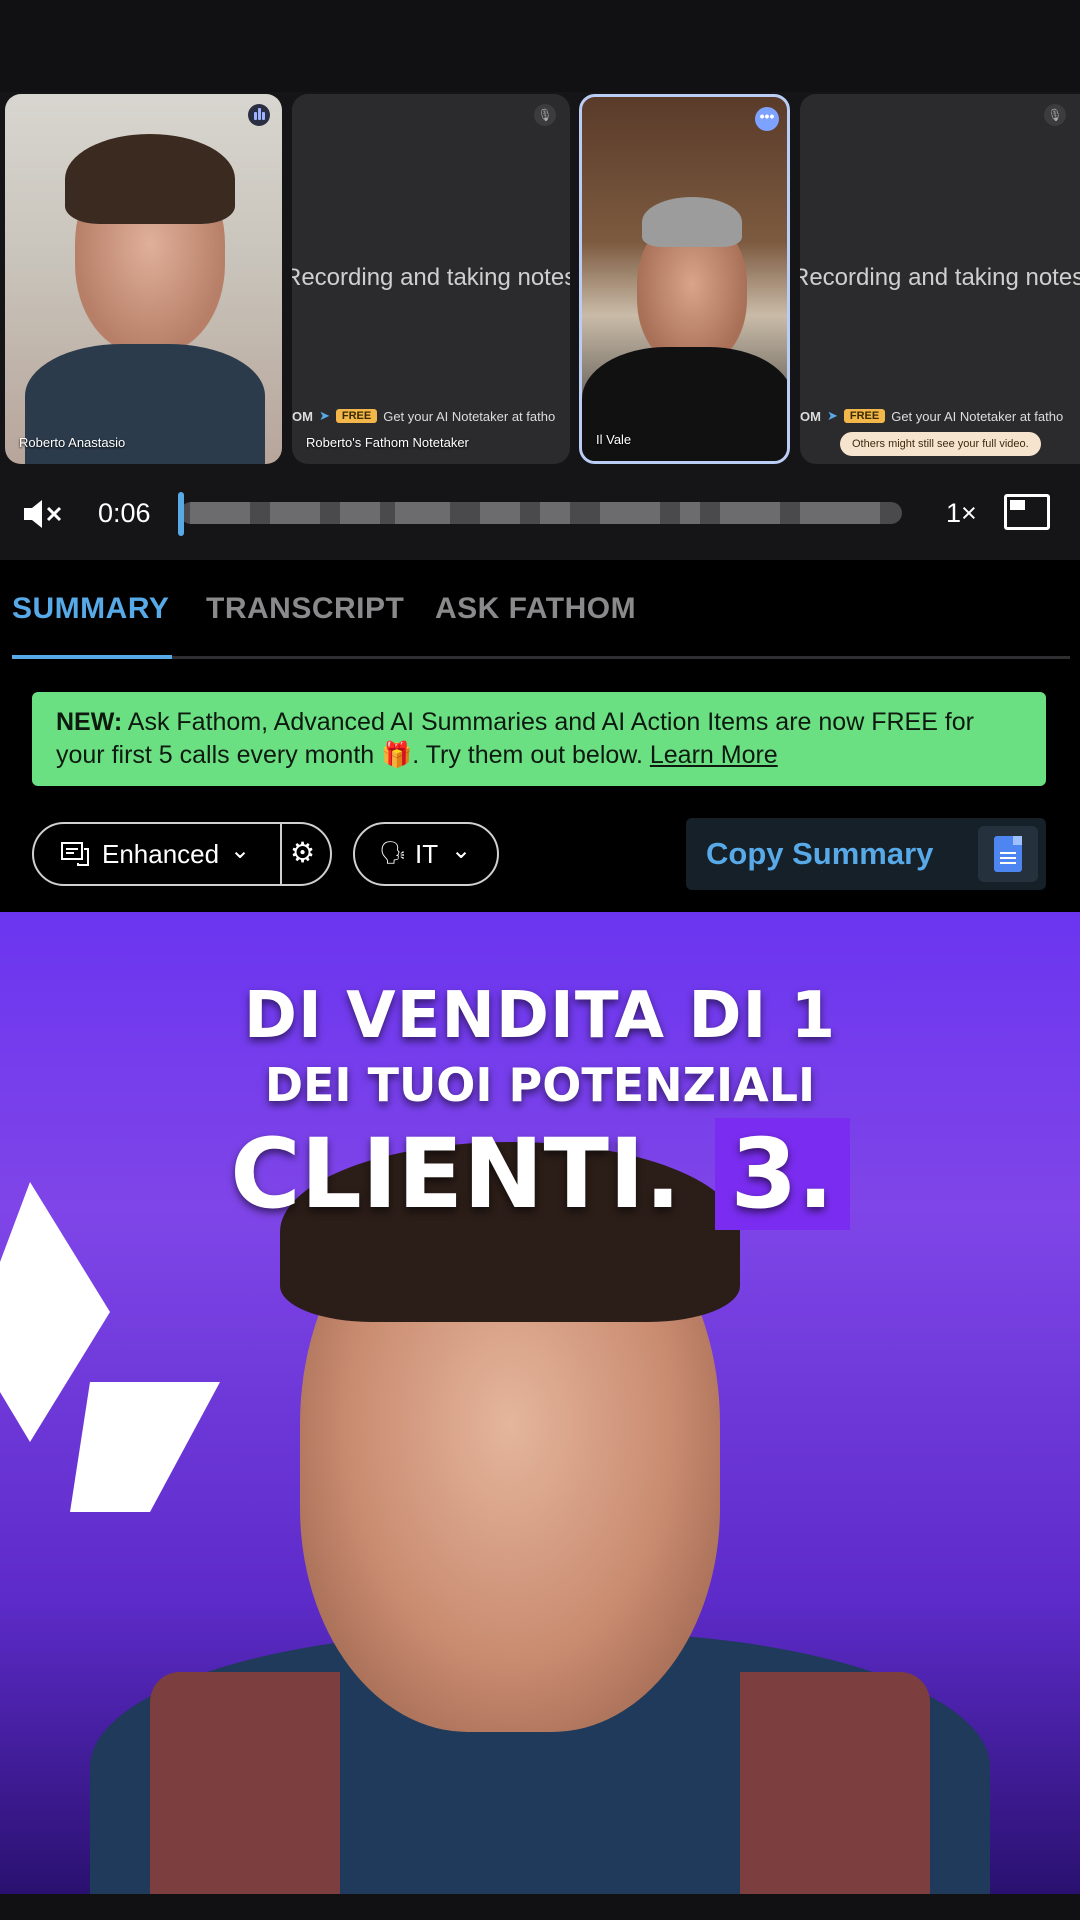  I want to click on caption-highlight: 3., so click(782, 1174).